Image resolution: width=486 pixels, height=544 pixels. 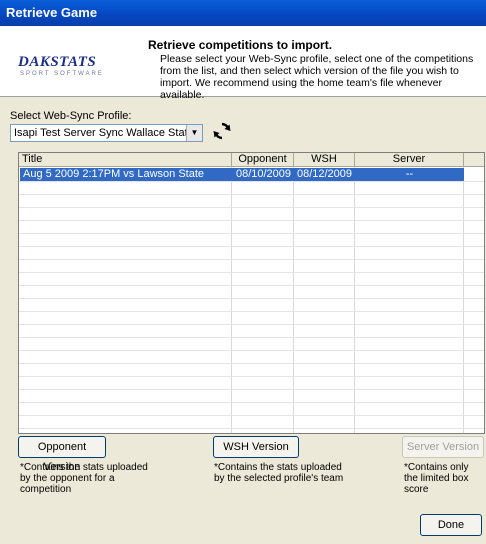 I want to click on refresh-icon, so click(x=222, y=131).